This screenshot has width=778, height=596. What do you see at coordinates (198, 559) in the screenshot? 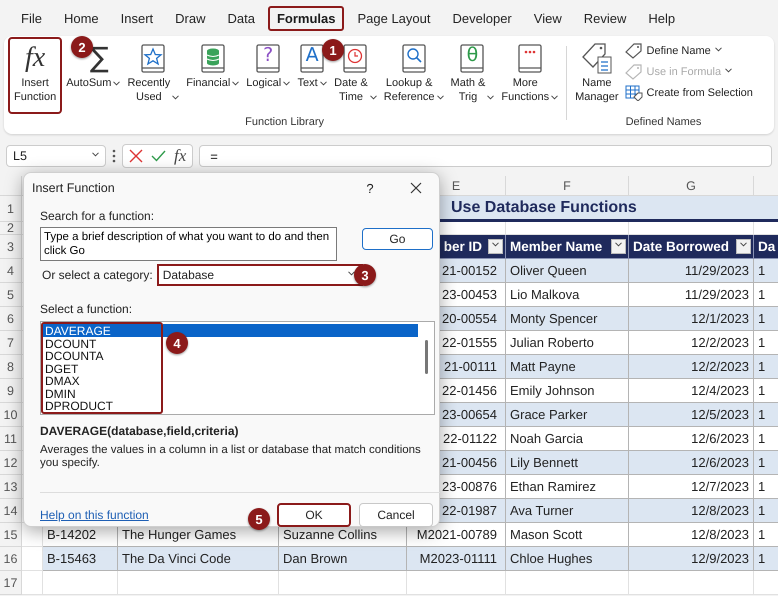
I see `table-cell: The Da Vinci Code` at bounding box center [198, 559].